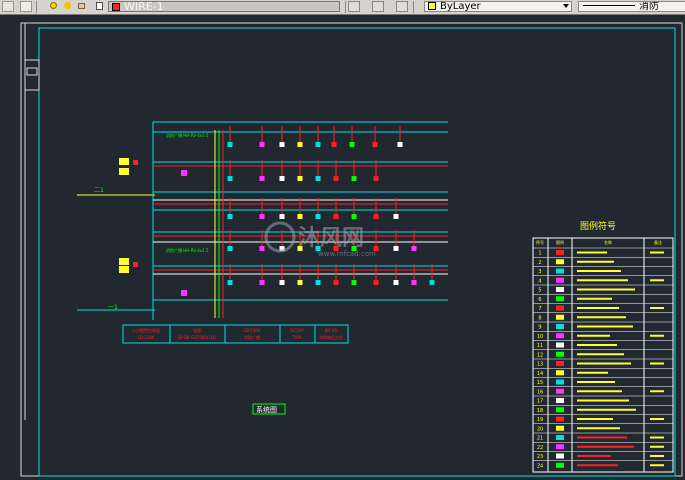 Image resolution: width=685 pixels, height=480 pixels. Describe the element at coordinates (8, 6) in the screenshot. I see `layer-state-icon` at that location.